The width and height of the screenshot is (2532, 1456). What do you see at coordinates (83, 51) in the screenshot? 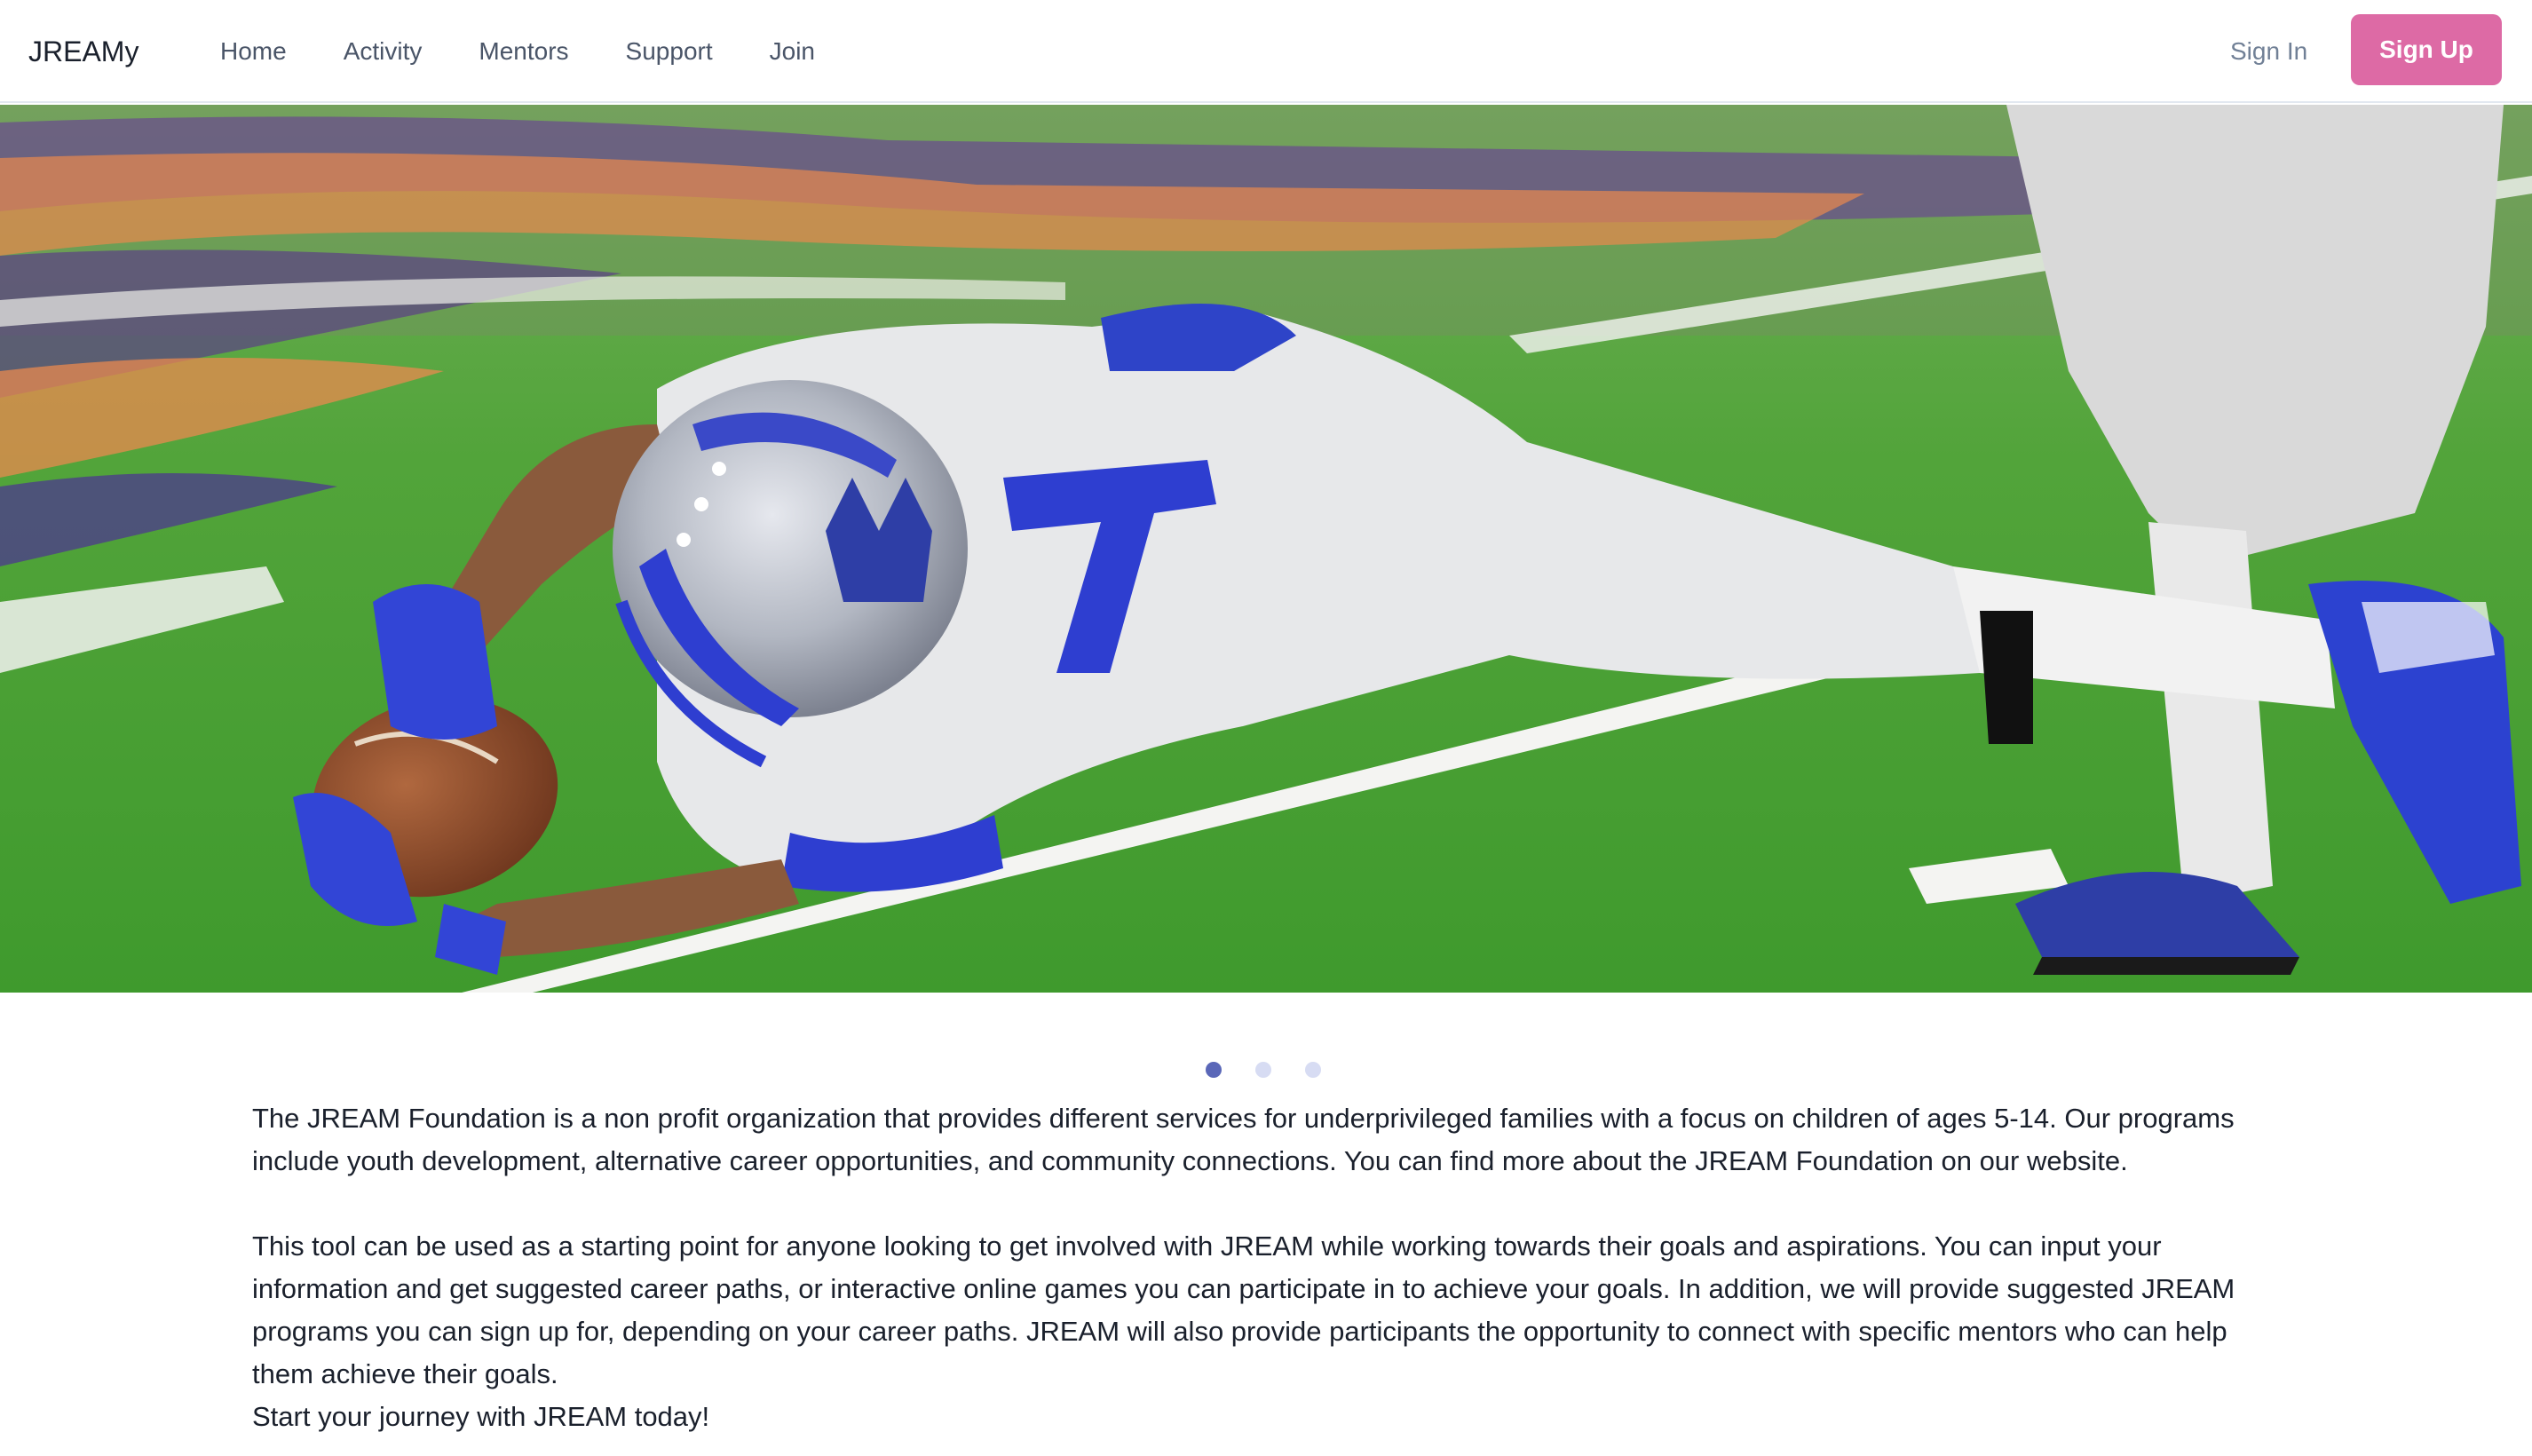
I see `brand-logo: JREAMy` at bounding box center [83, 51].